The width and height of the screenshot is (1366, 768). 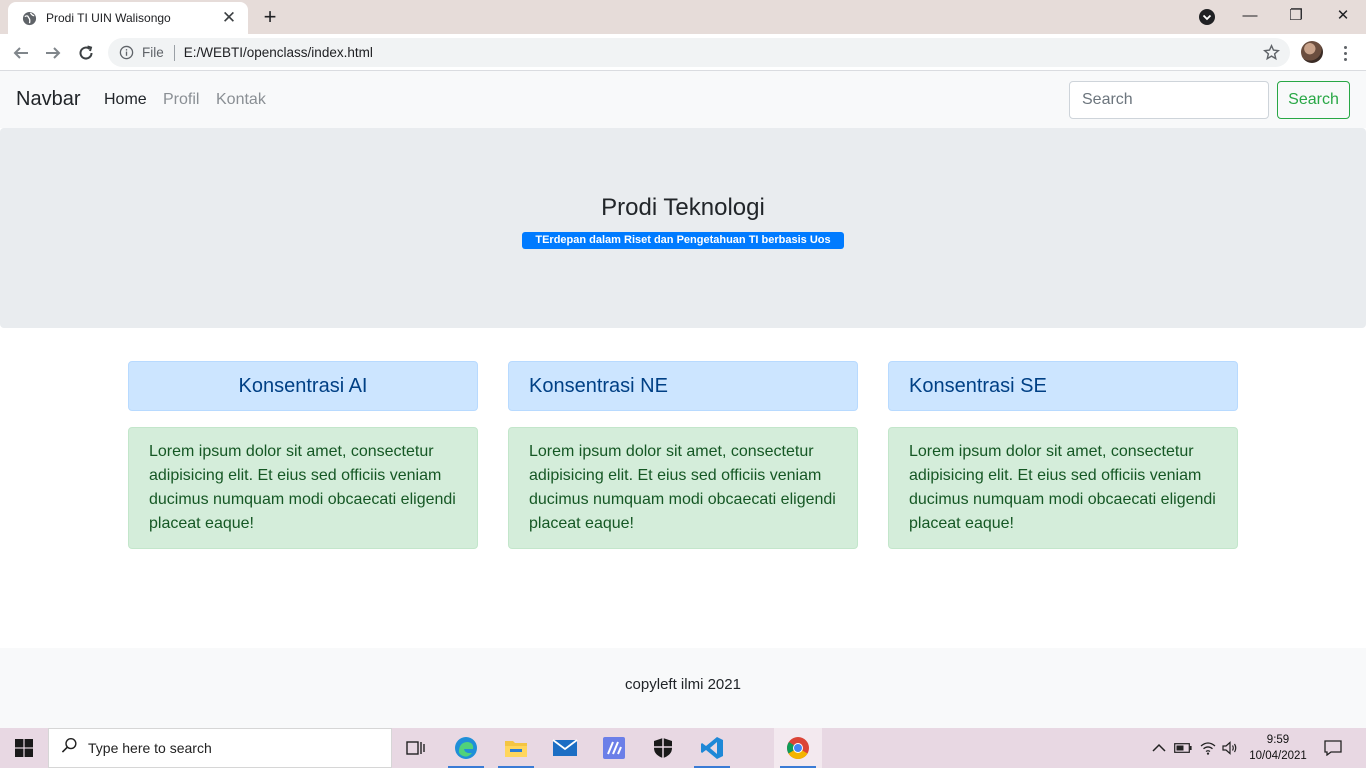 I want to click on card-header-se: Konsentrasi SE, so click(x=1063, y=386).